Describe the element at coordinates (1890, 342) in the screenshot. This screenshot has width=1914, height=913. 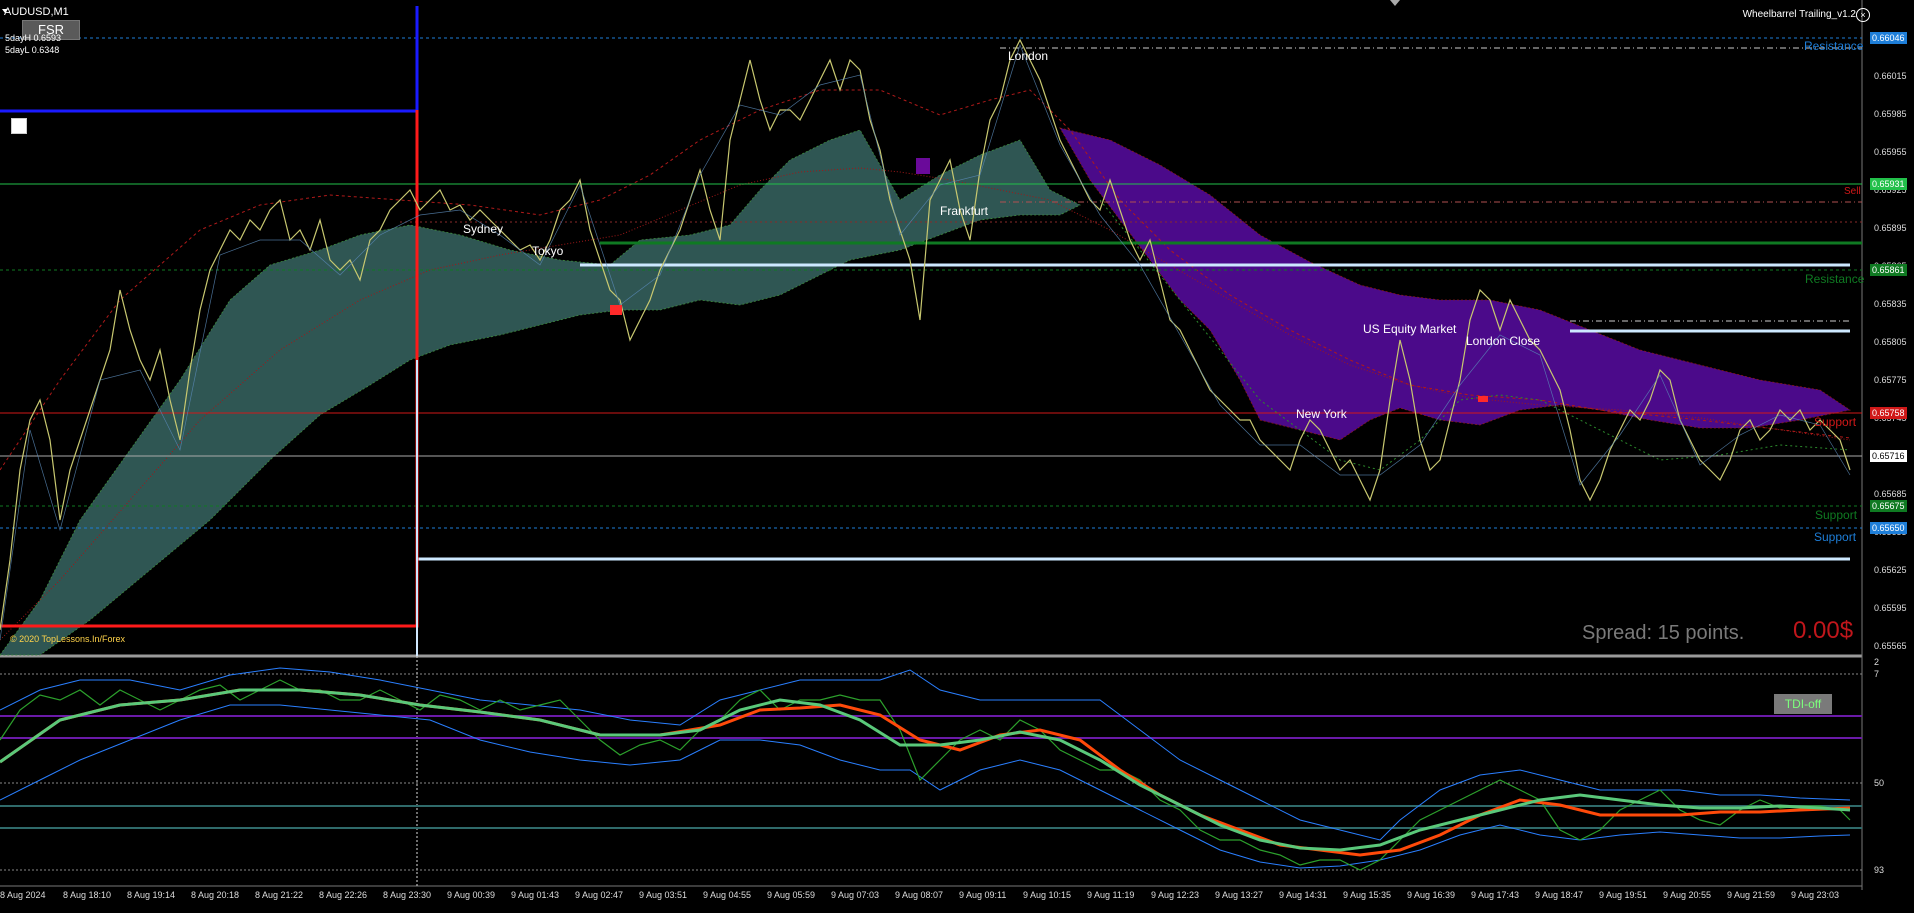
I see `price-axis-label: 0.65805` at that location.